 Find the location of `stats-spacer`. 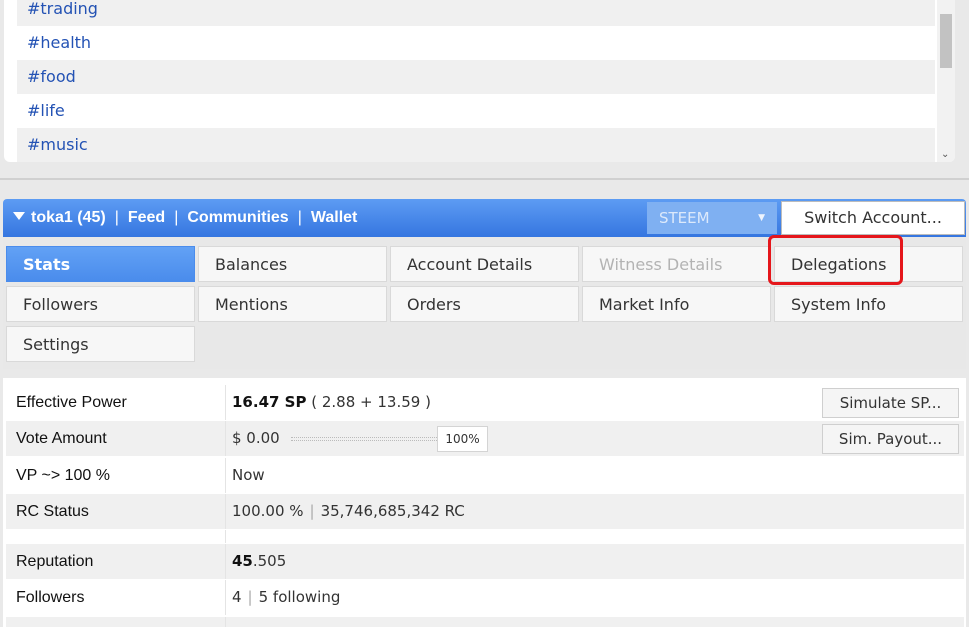

stats-spacer is located at coordinates (485, 536).